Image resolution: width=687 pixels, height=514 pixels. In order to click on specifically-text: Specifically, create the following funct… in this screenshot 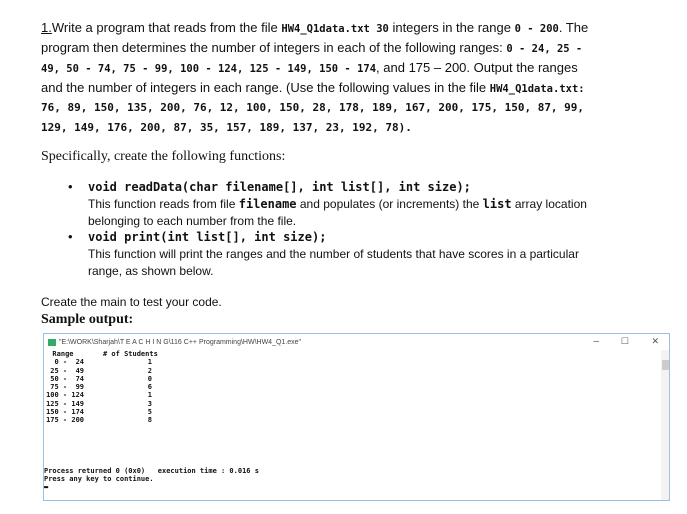, I will do `click(163, 156)`.